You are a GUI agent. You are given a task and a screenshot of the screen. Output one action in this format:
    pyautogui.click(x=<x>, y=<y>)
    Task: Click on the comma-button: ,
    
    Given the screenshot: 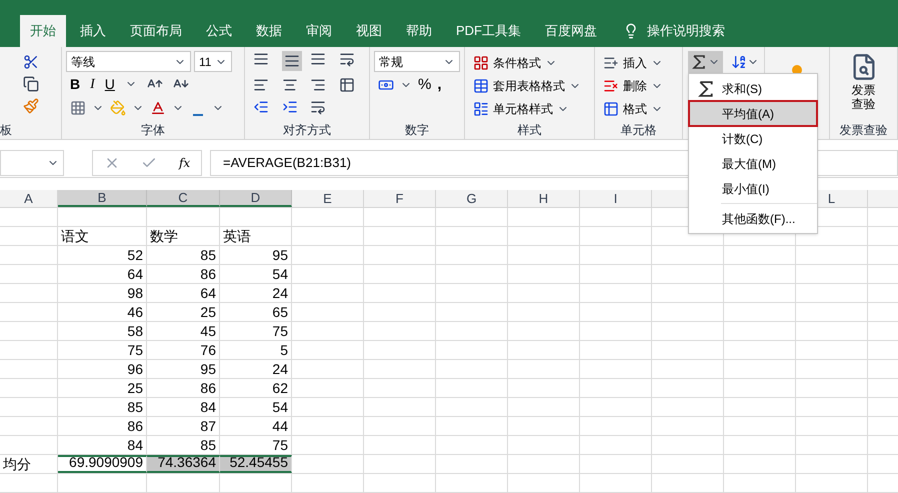 What is the action you would take?
    pyautogui.click(x=439, y=85)
    